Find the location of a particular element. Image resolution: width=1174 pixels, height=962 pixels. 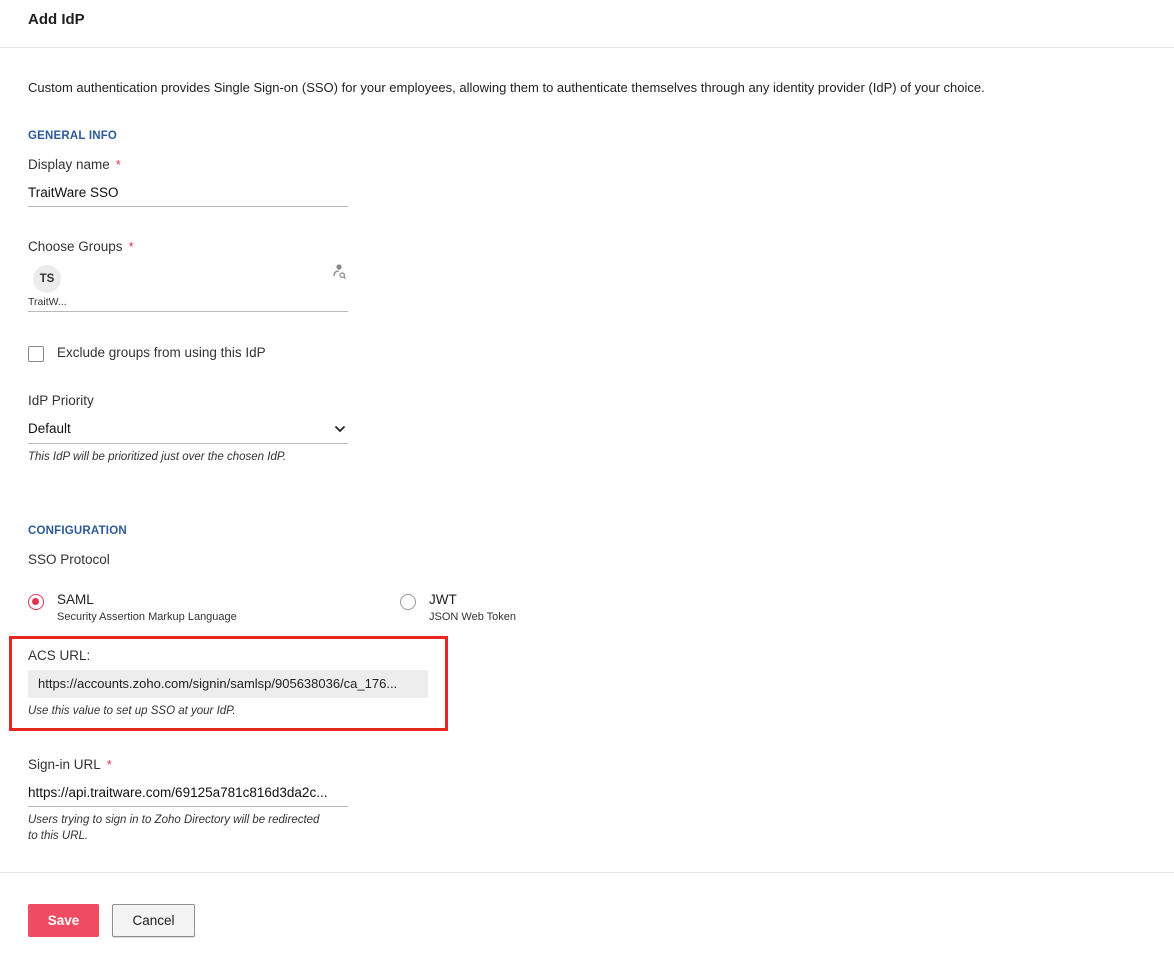

dialog-title: Add IdP is located at coordinates (56, 19).